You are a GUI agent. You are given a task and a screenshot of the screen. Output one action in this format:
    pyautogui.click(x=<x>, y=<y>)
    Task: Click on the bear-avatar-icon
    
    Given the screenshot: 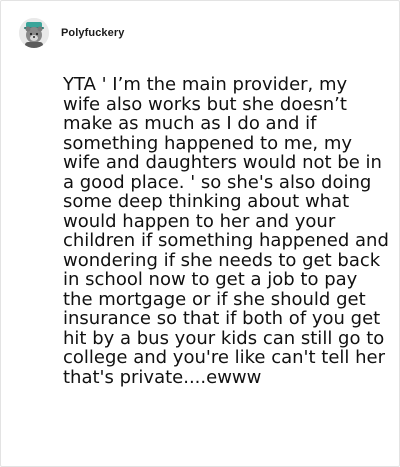 What is the action you would take?
    pyautogui.click(x=34, y=33)
    